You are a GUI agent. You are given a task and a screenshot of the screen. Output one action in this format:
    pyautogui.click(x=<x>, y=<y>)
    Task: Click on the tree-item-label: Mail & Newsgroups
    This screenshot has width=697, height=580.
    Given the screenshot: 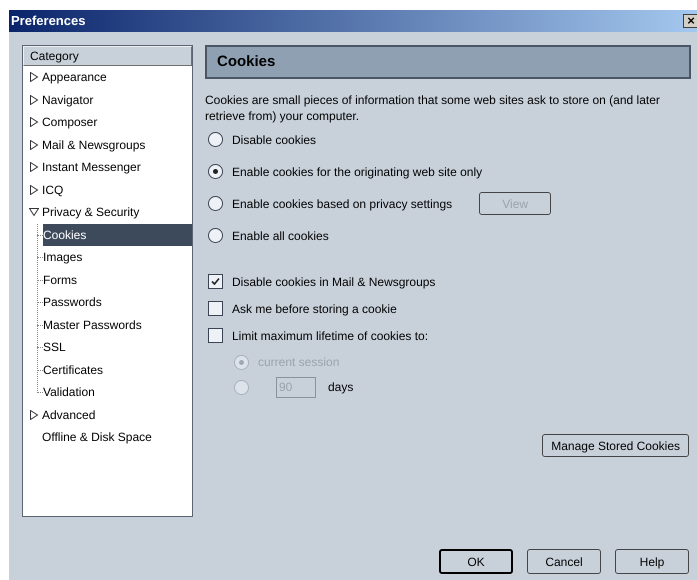 What is the action you would take?
    pyautogui.click(x=94, y=145)
    